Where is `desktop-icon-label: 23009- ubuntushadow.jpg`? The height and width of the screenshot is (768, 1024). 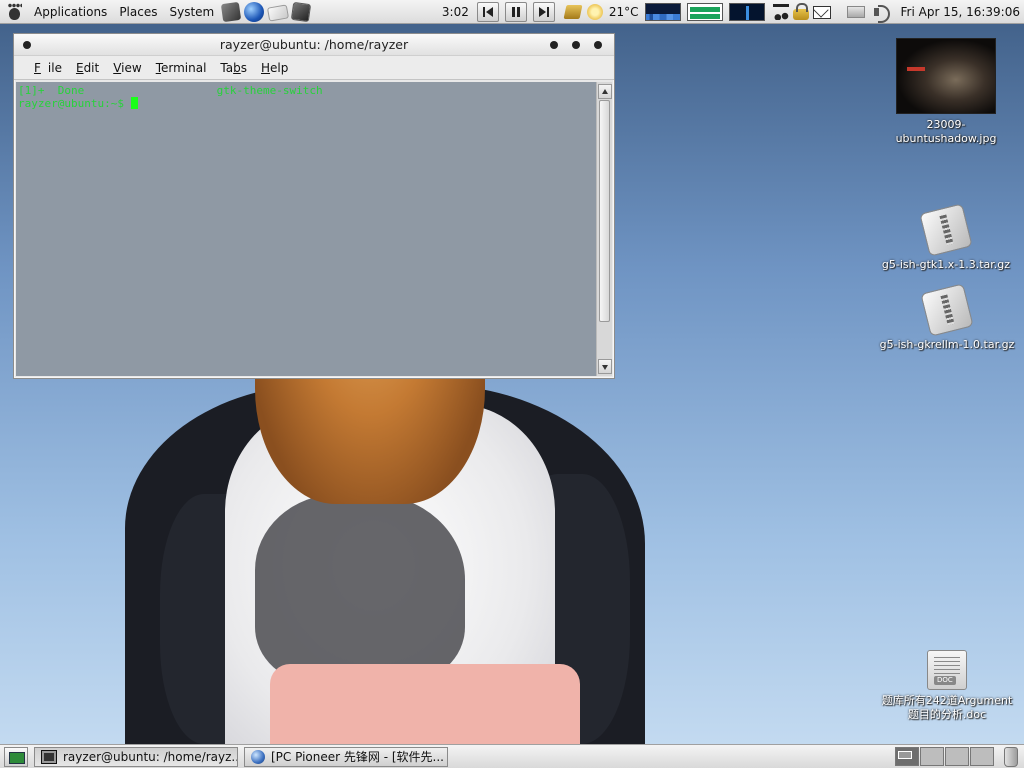
desktop-icon-label: 23009- ubuntushadow.jpg is located at coordinates (946, 131).